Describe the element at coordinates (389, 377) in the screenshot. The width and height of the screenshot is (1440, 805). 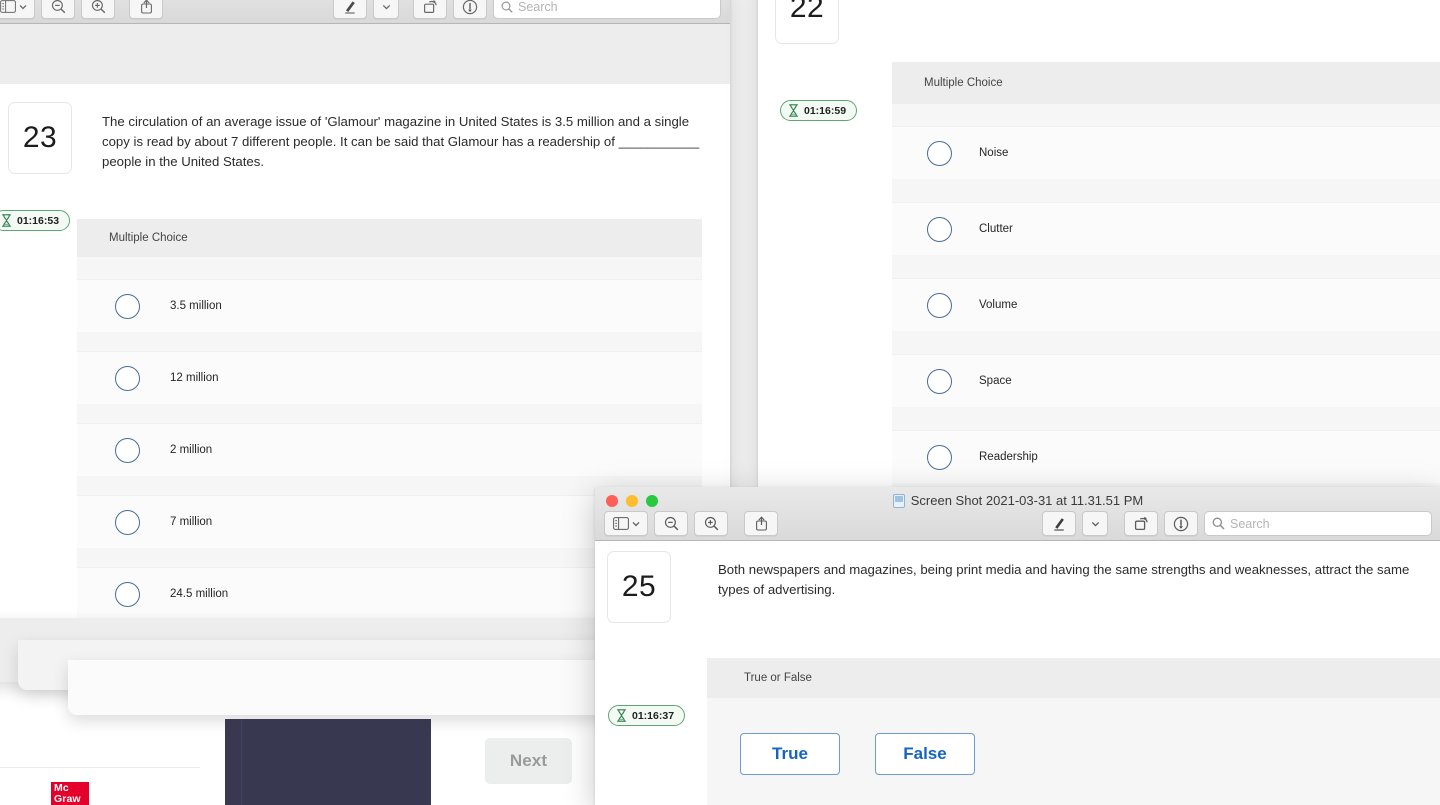
I see `answer-option-row: 12 million` at that location.